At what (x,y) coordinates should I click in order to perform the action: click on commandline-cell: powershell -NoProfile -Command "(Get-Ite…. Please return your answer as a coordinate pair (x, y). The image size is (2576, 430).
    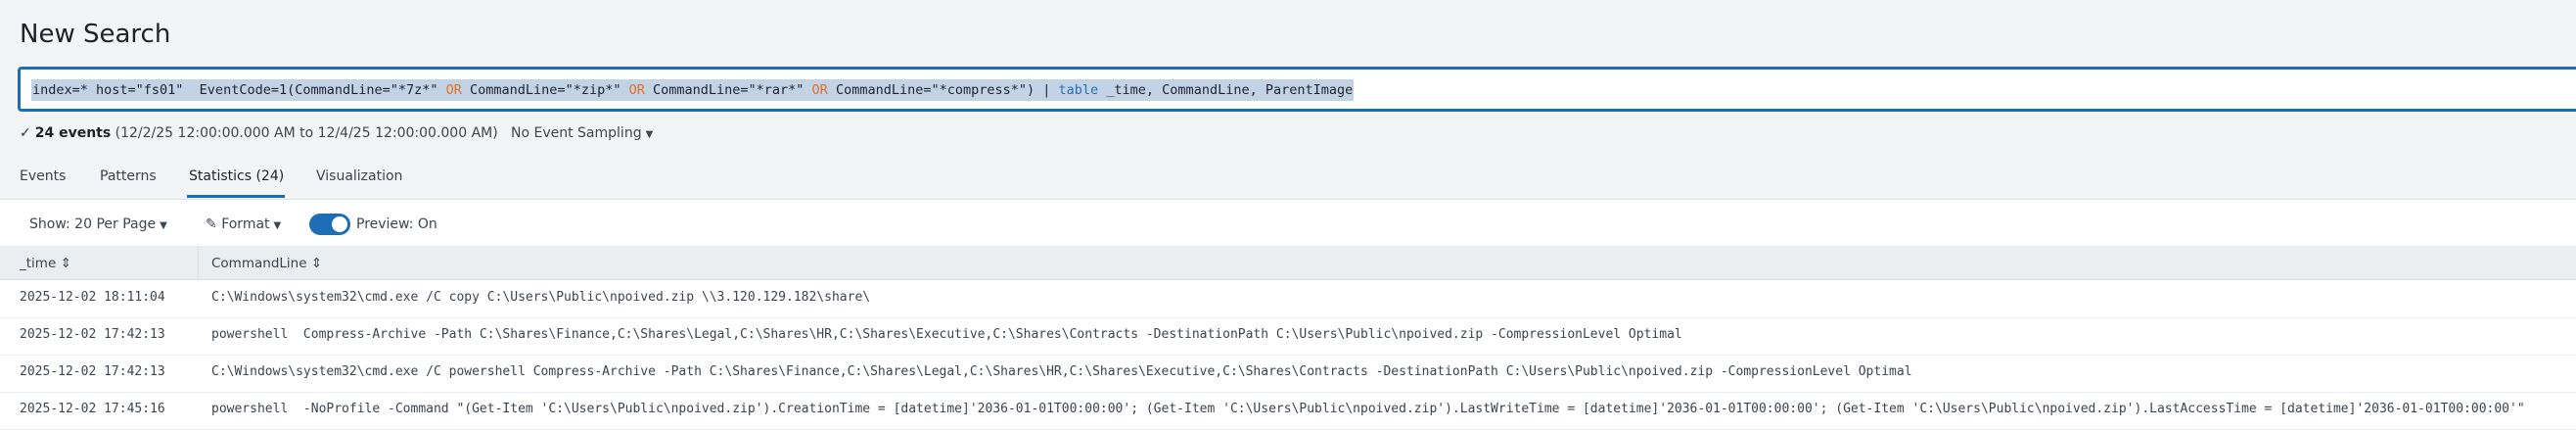
    Looking at the image, I should click on (1368, 409).